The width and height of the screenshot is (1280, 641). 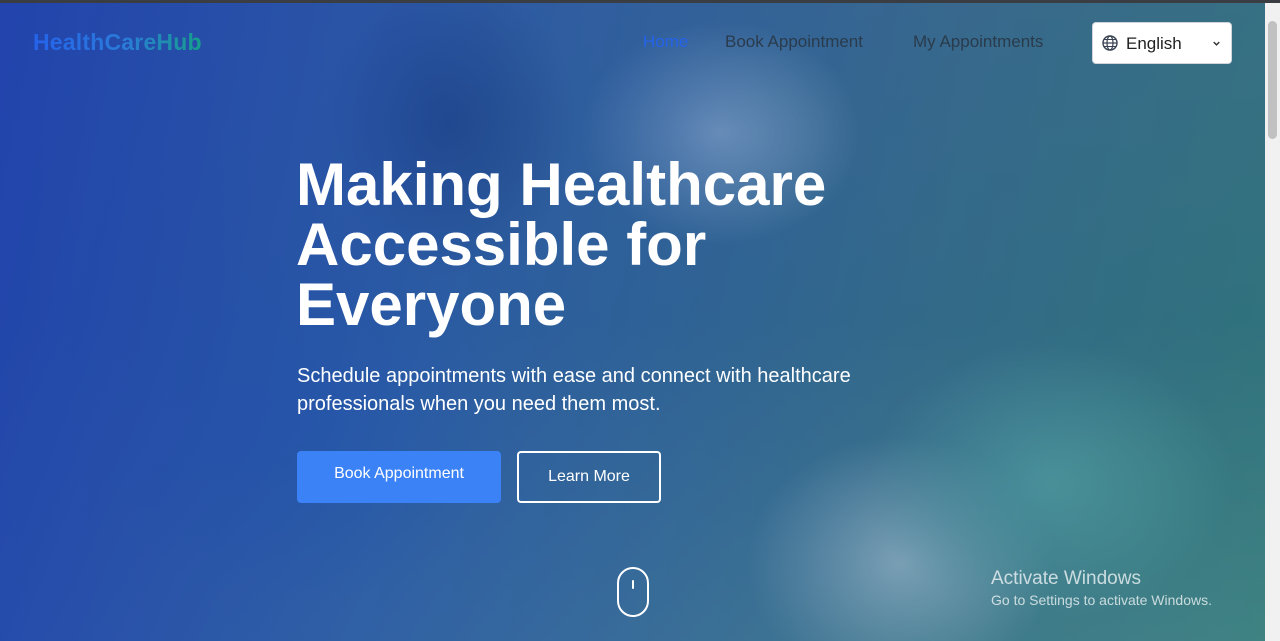 What do you see at coordinates (501, 244) in the screenshot?
I see `hero-headline-line-2: Accessible for` at bounding box center [501, 244].